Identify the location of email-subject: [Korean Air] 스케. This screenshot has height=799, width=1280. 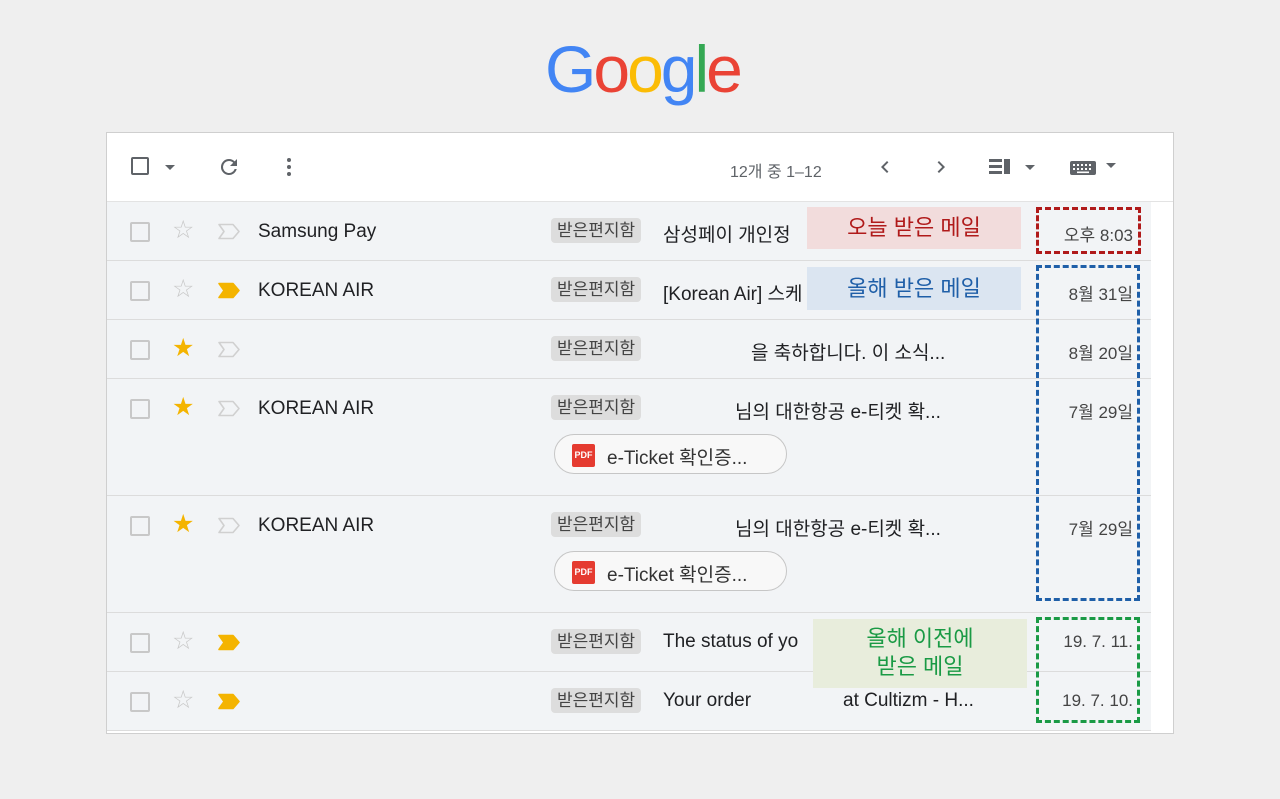
(733, 294).